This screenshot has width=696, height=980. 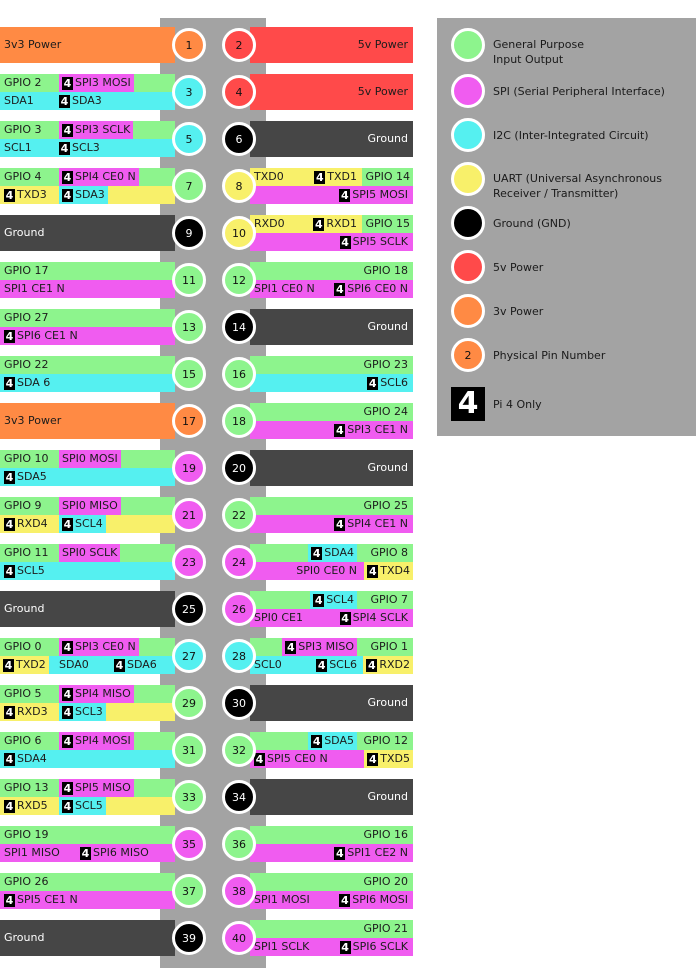 I want to click on right-function-strip: GPIO 18, so click(x=331, y=271).